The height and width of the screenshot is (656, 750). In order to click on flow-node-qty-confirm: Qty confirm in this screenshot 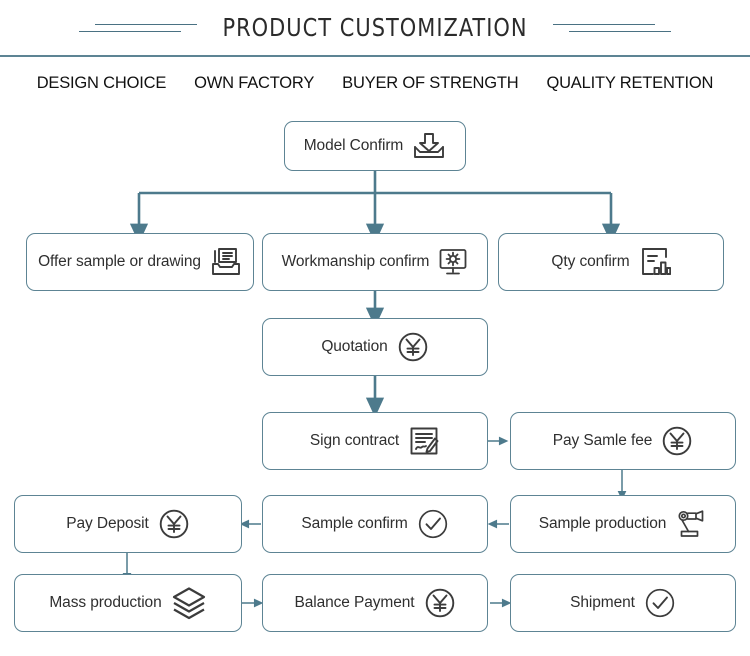, I will do `click(611, 262)`.